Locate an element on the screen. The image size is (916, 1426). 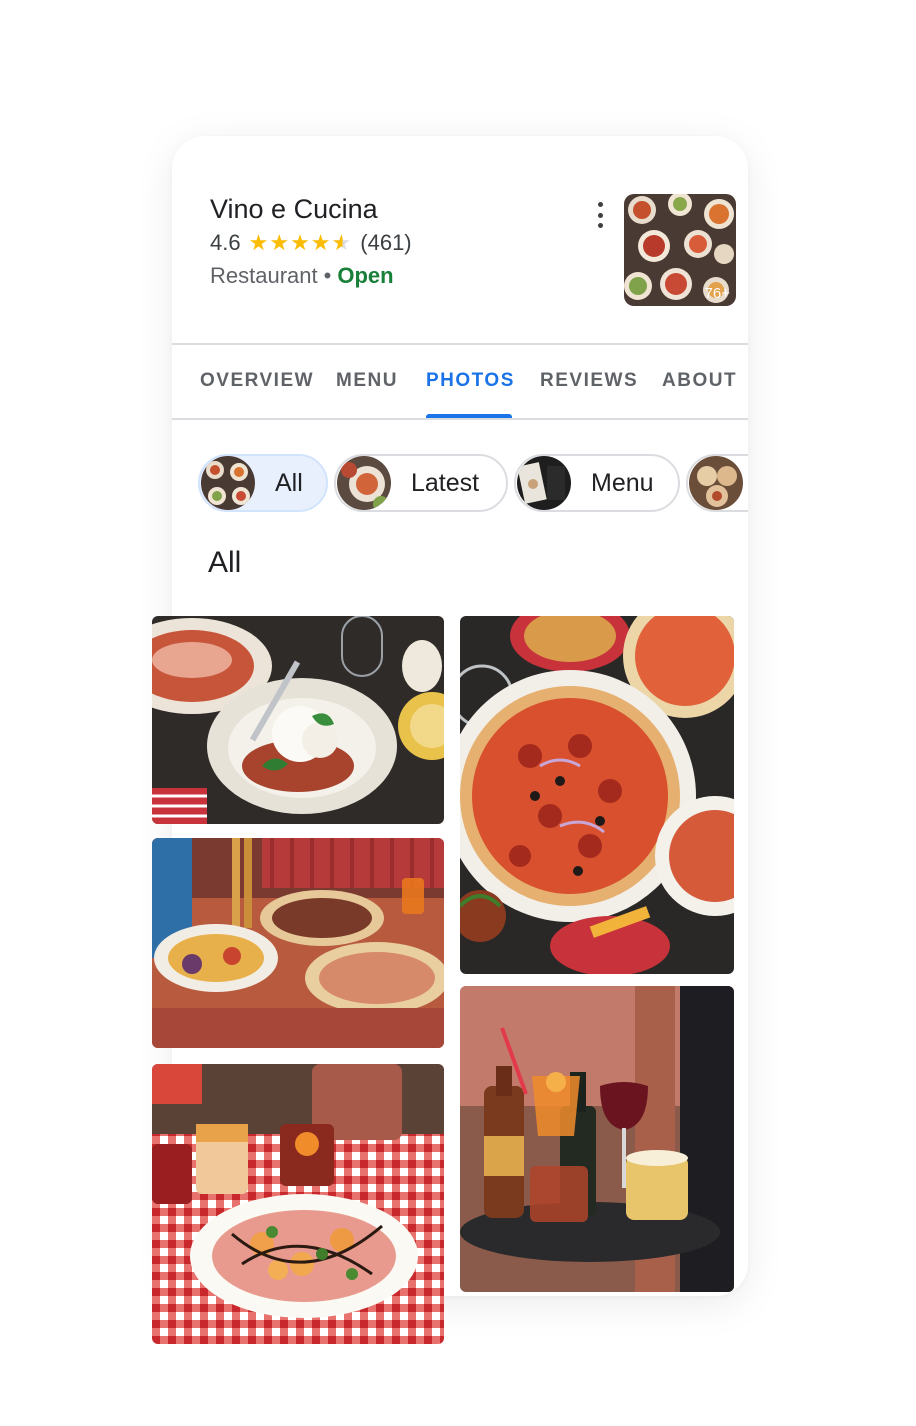
chip-food is located at coordinates (717, 483).